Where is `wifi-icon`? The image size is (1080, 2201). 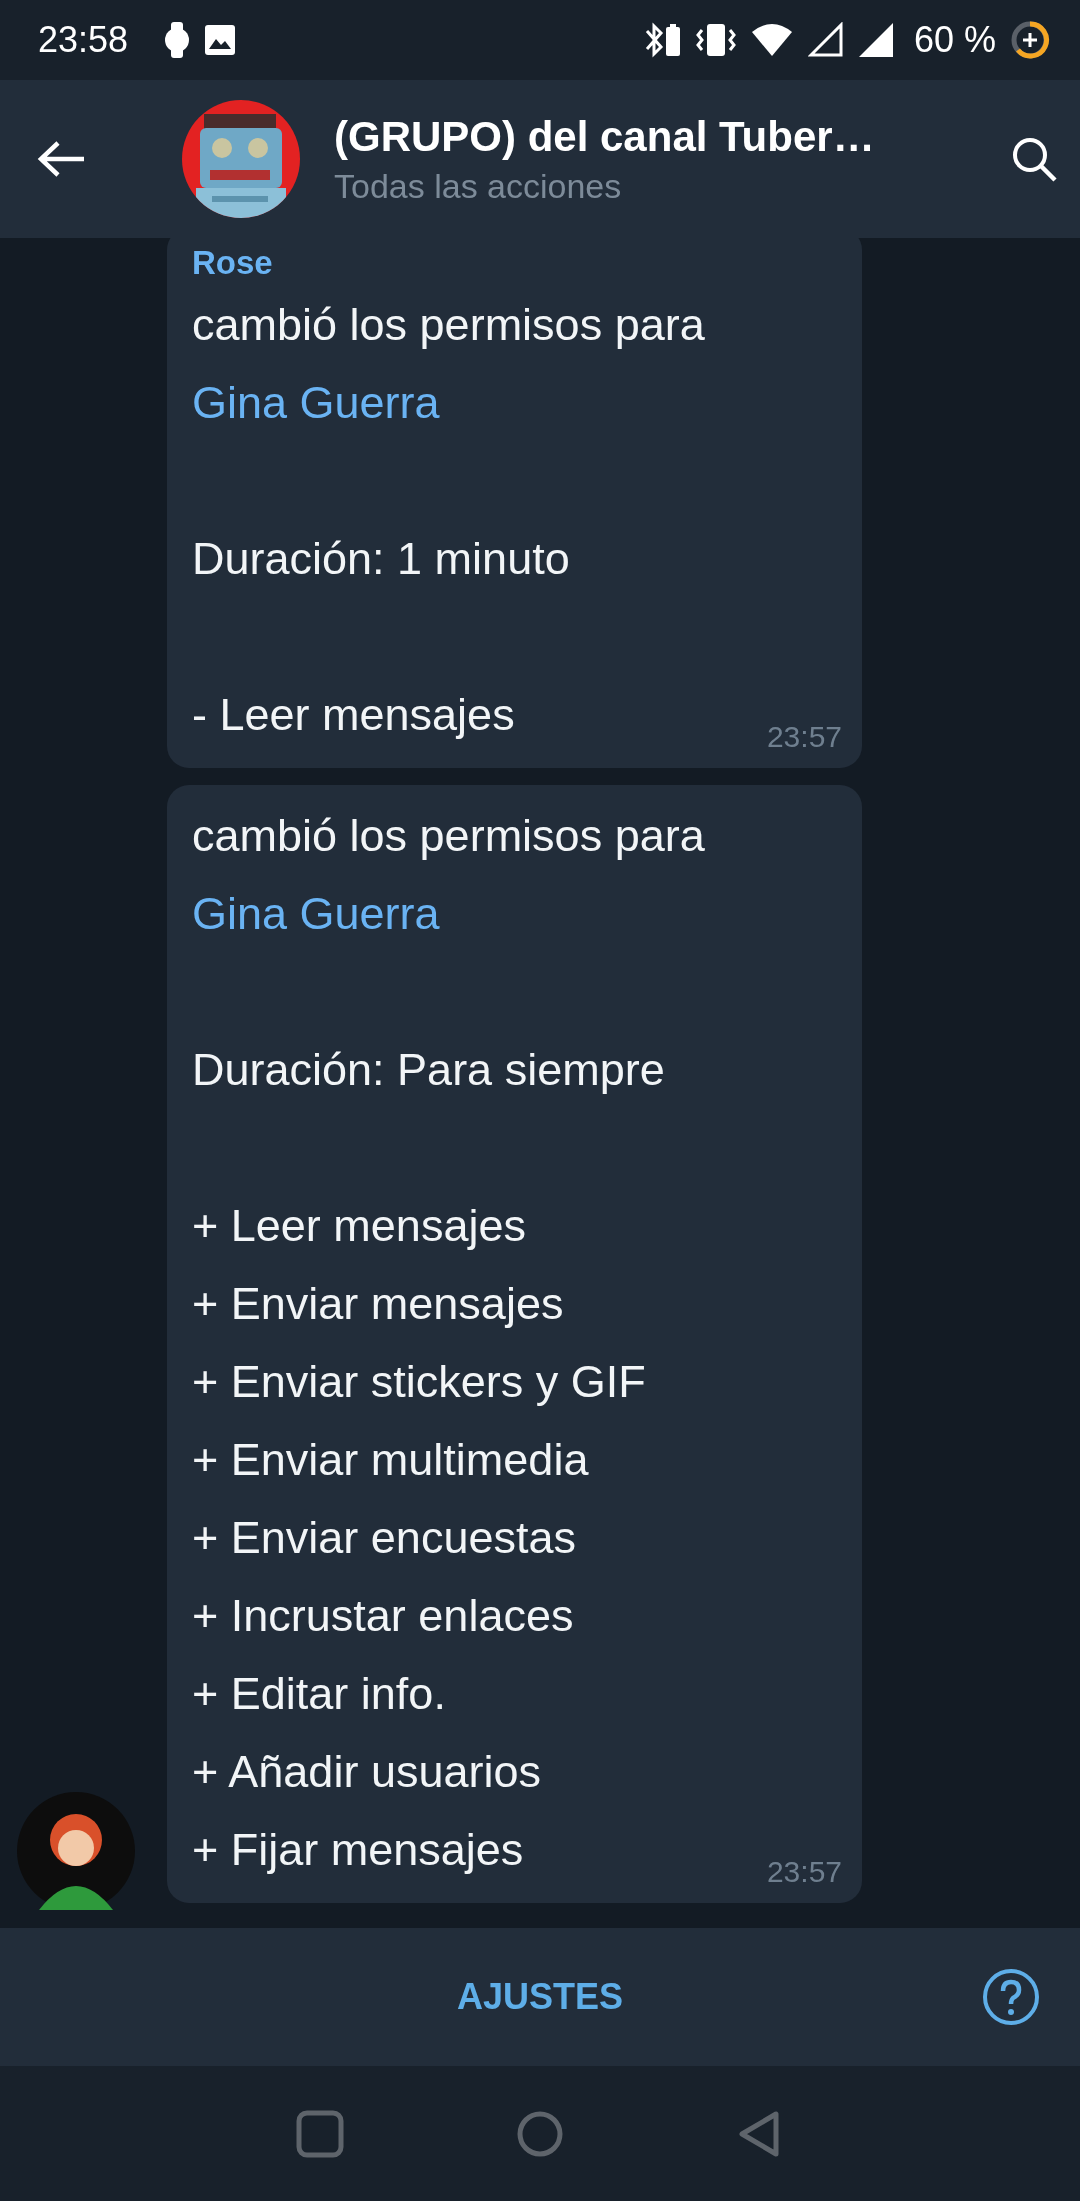
wifi-icon is located at coordinates (771, 40).